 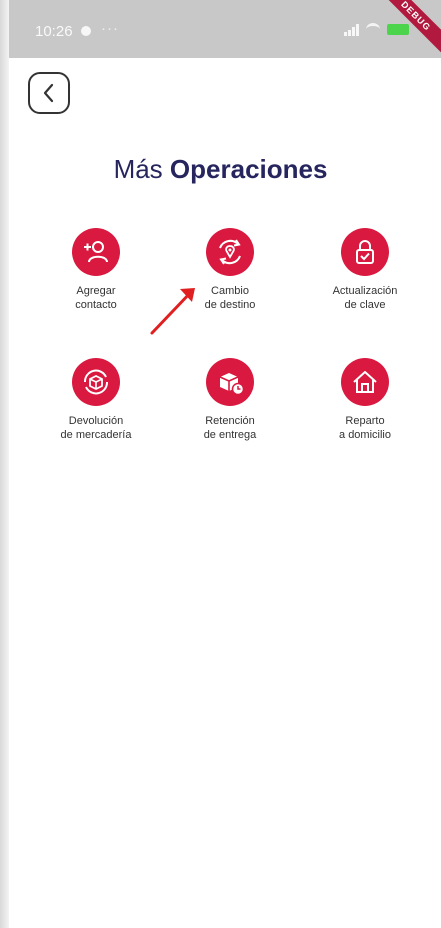 I want to click on status-time: 10:26, so click(x=54, y=31).